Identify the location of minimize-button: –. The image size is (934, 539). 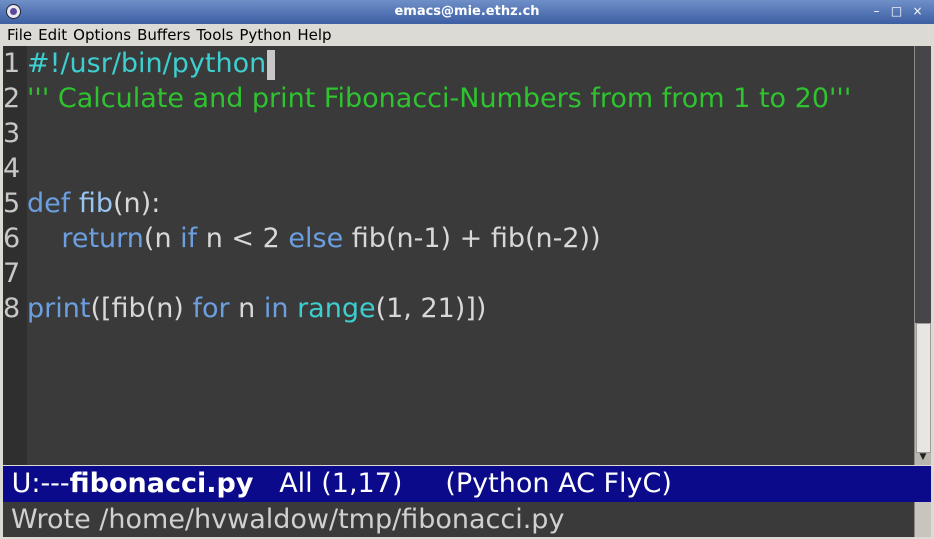
(876, 11).